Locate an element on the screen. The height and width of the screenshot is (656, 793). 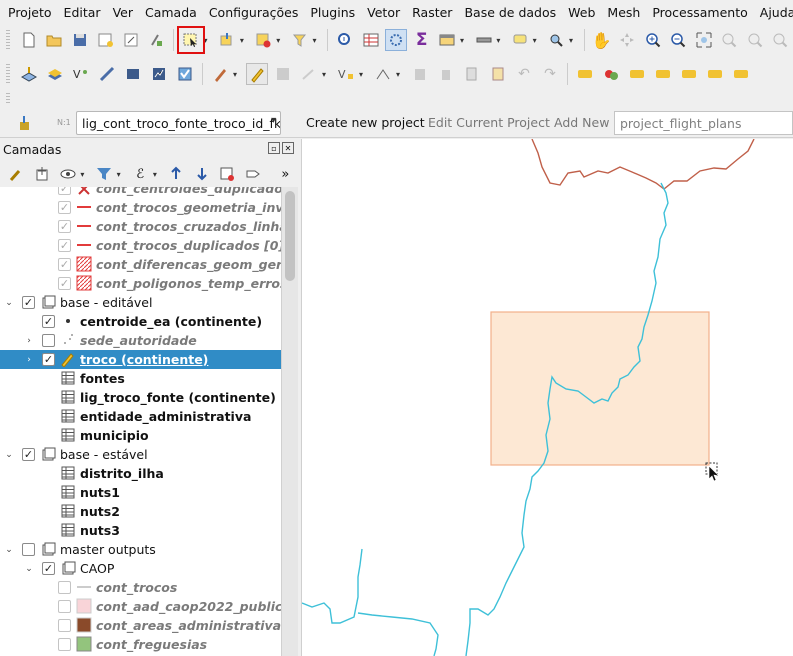
layer-tree-row: nuts1 is located at coordinates (140, 492).